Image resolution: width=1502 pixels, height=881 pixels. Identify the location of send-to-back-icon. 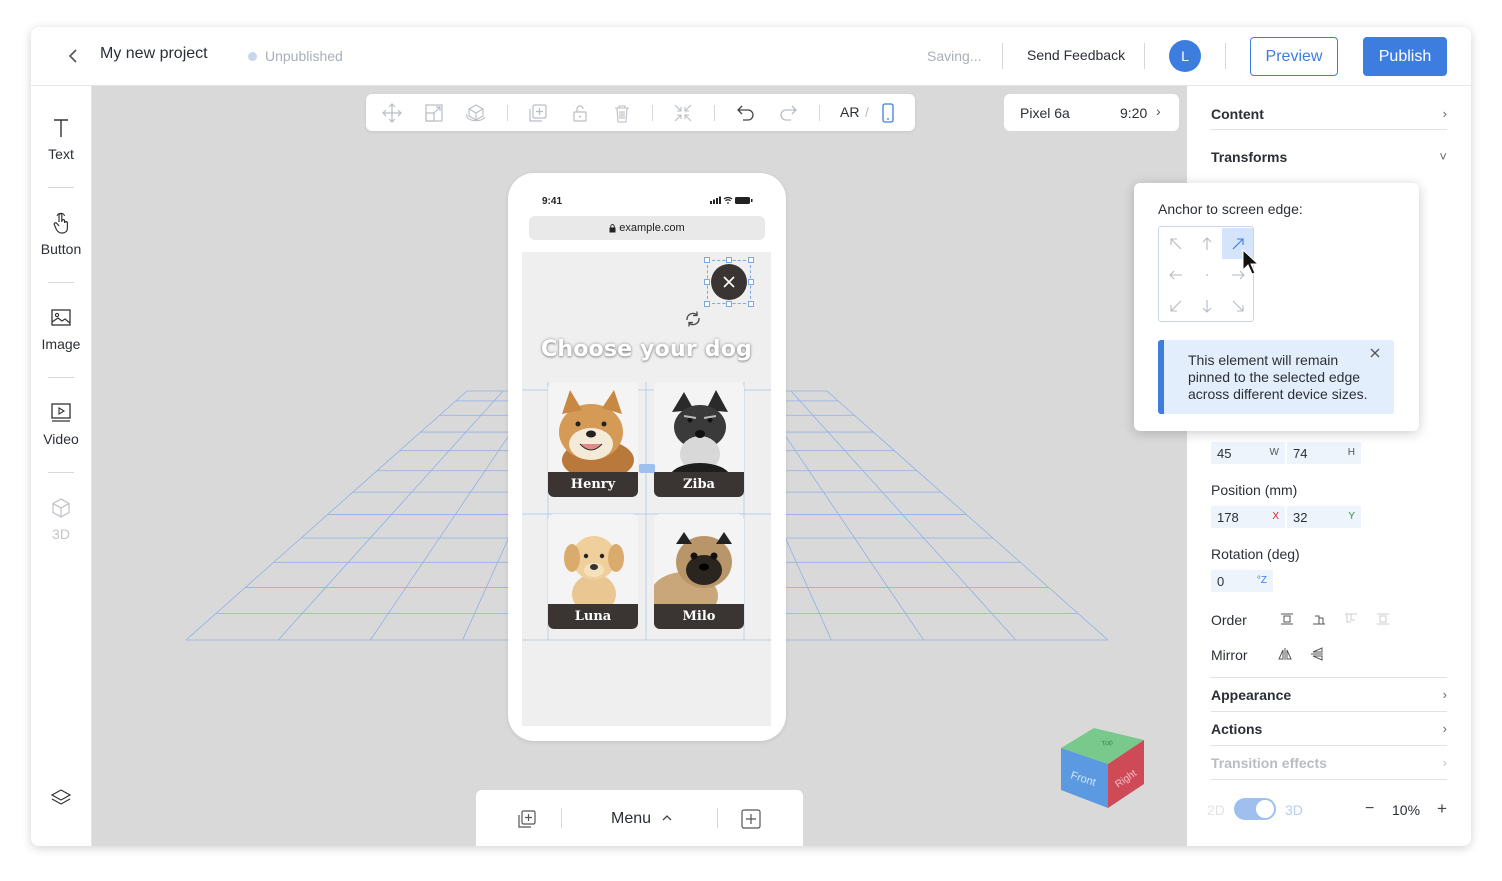
(1383, 619).